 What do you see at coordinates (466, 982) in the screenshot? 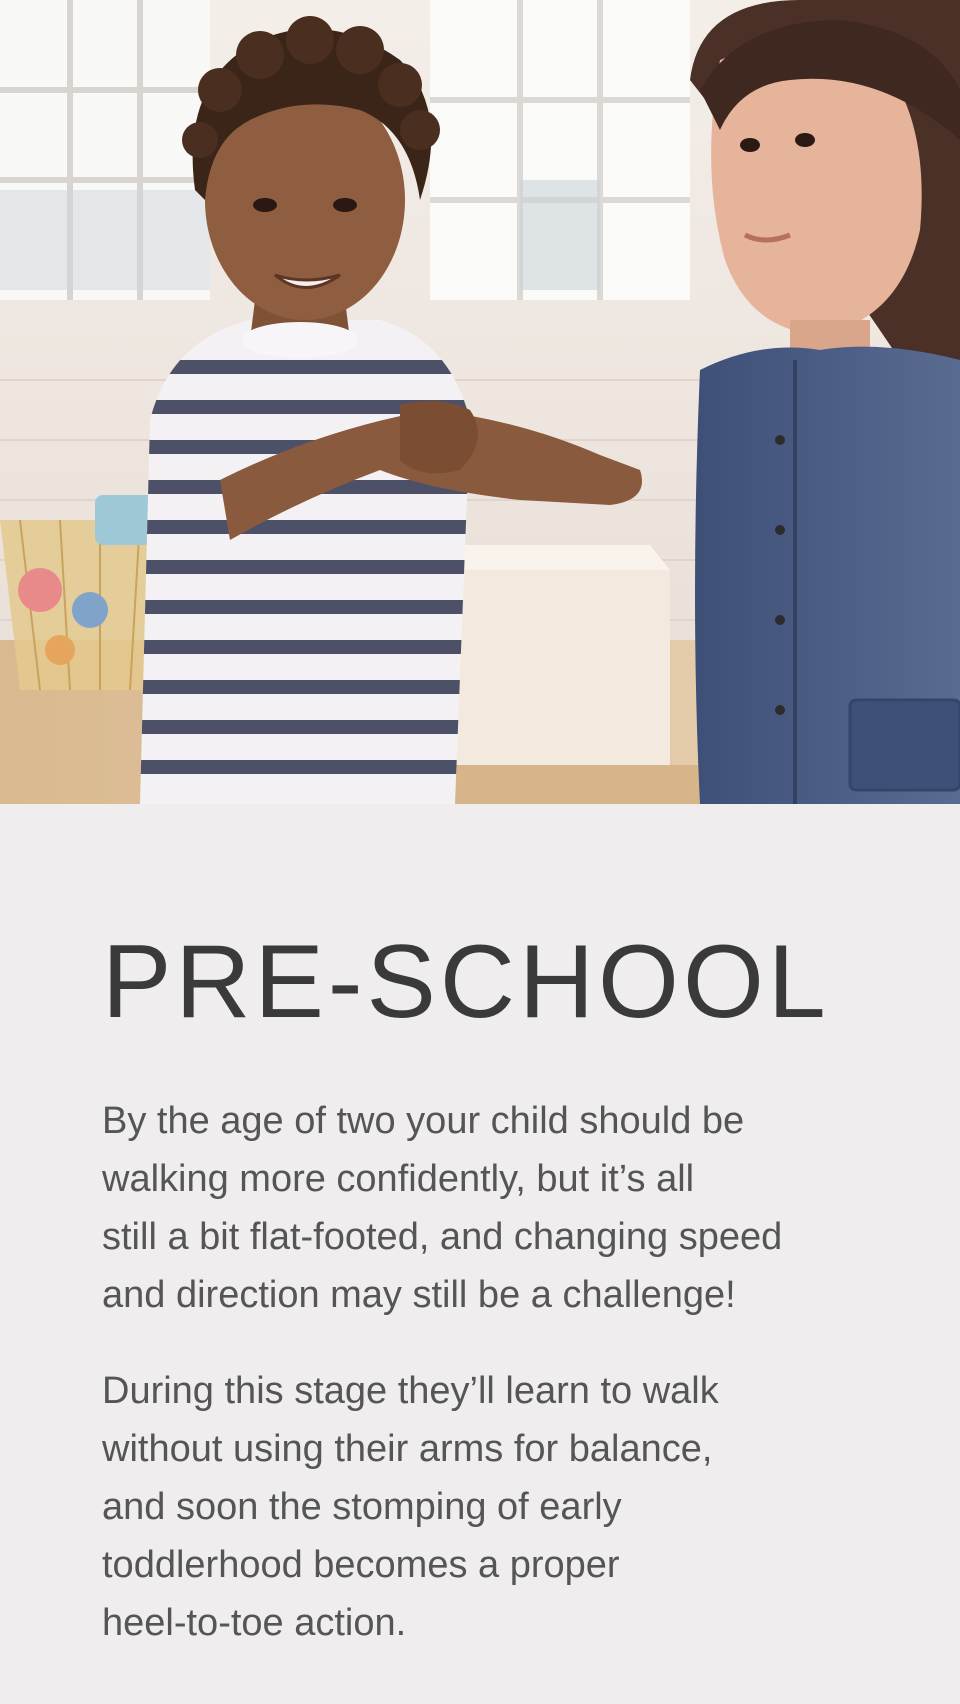
I see `page-title: PRE-SCHOOL` at bounding box center [466, 982].